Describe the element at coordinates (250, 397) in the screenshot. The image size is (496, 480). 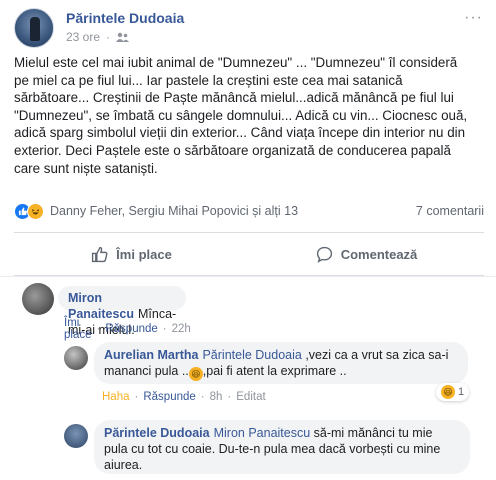
I see `edited-label: Editat` at that location.